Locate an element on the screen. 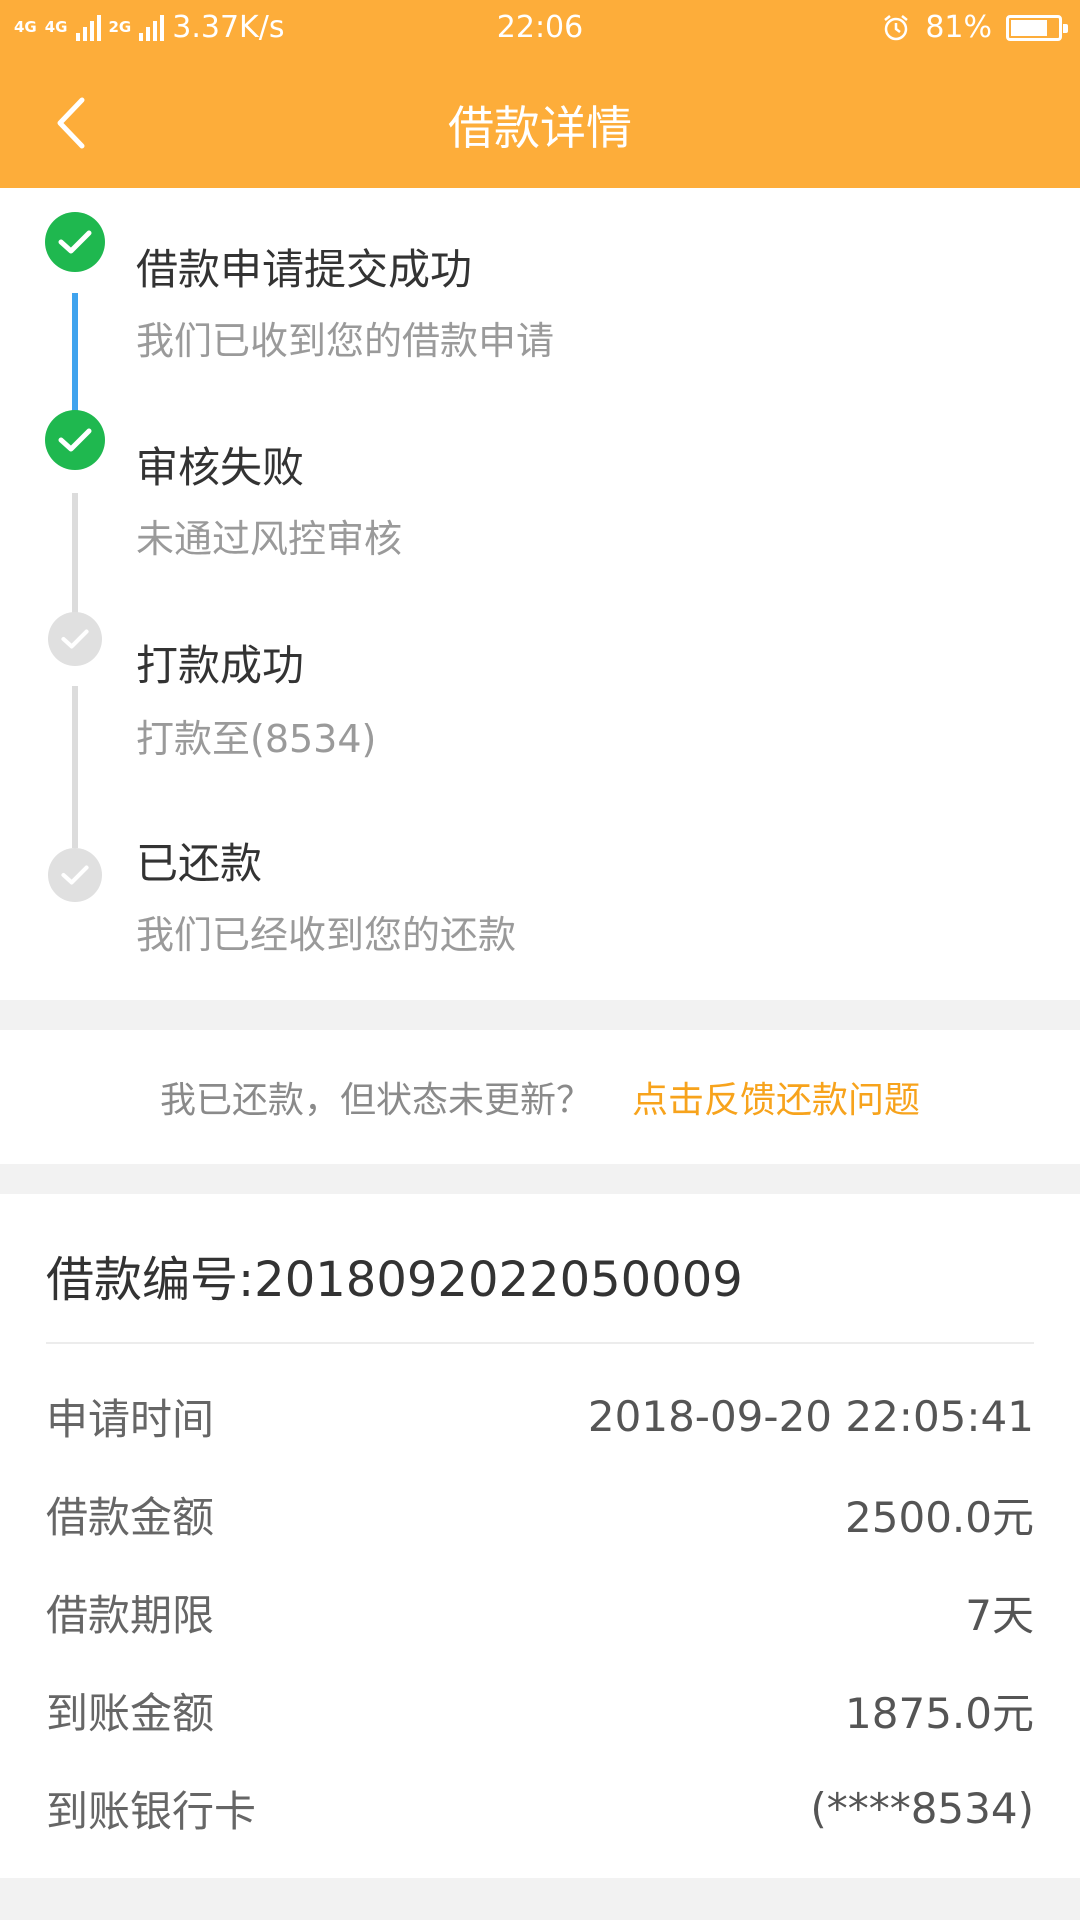 This screenshot has height=1920, width=1080. detail-label: 到账金额 is located at coordinates (130, 1713).